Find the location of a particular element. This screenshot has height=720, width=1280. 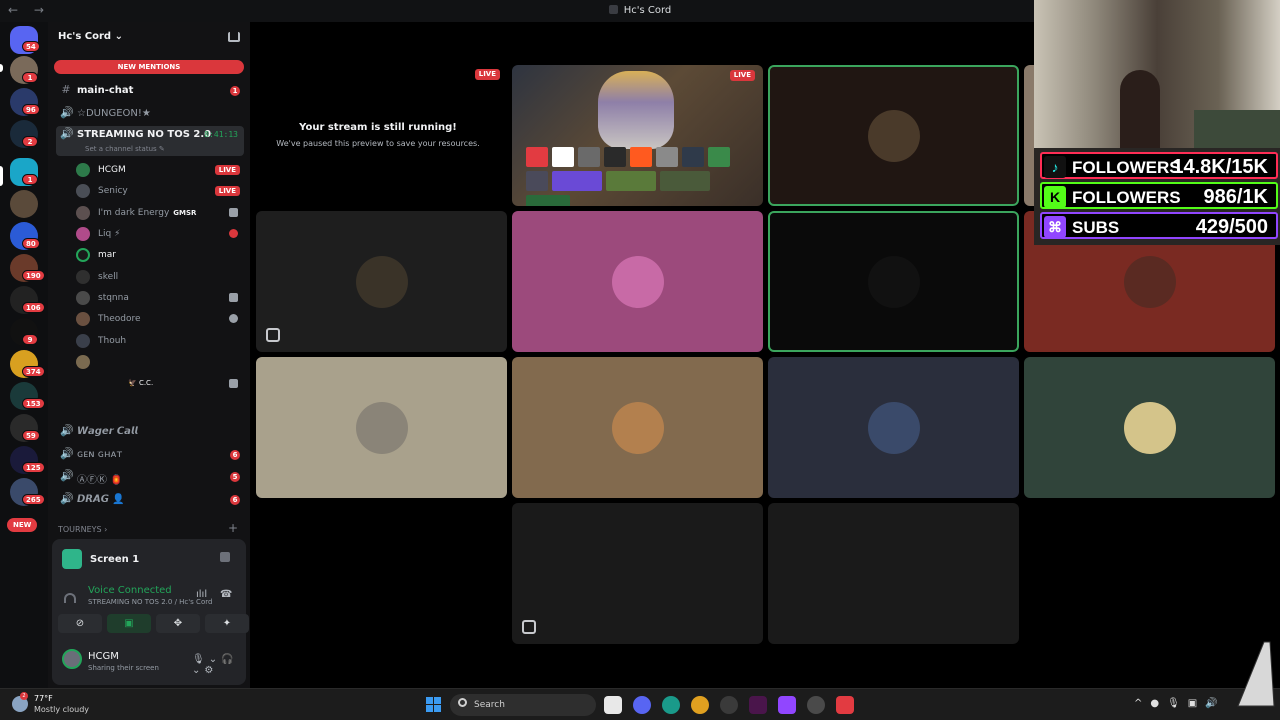

voice-user: 🦅 C.C. is located at coordinates (157, 384).